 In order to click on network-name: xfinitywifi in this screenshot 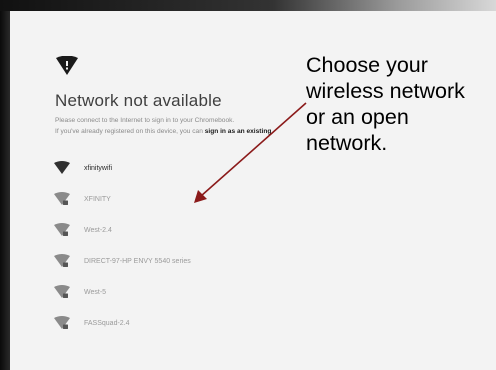, I will do `click(98, 168)`.